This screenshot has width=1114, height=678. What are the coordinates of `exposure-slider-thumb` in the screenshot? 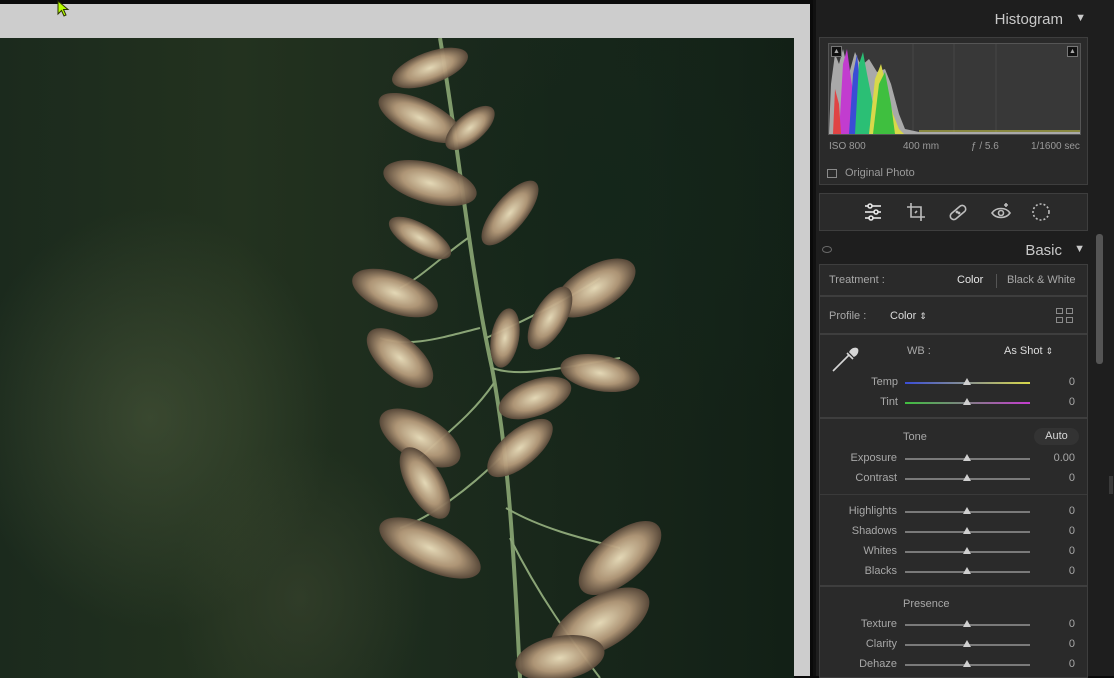 It's located at (967, 457).